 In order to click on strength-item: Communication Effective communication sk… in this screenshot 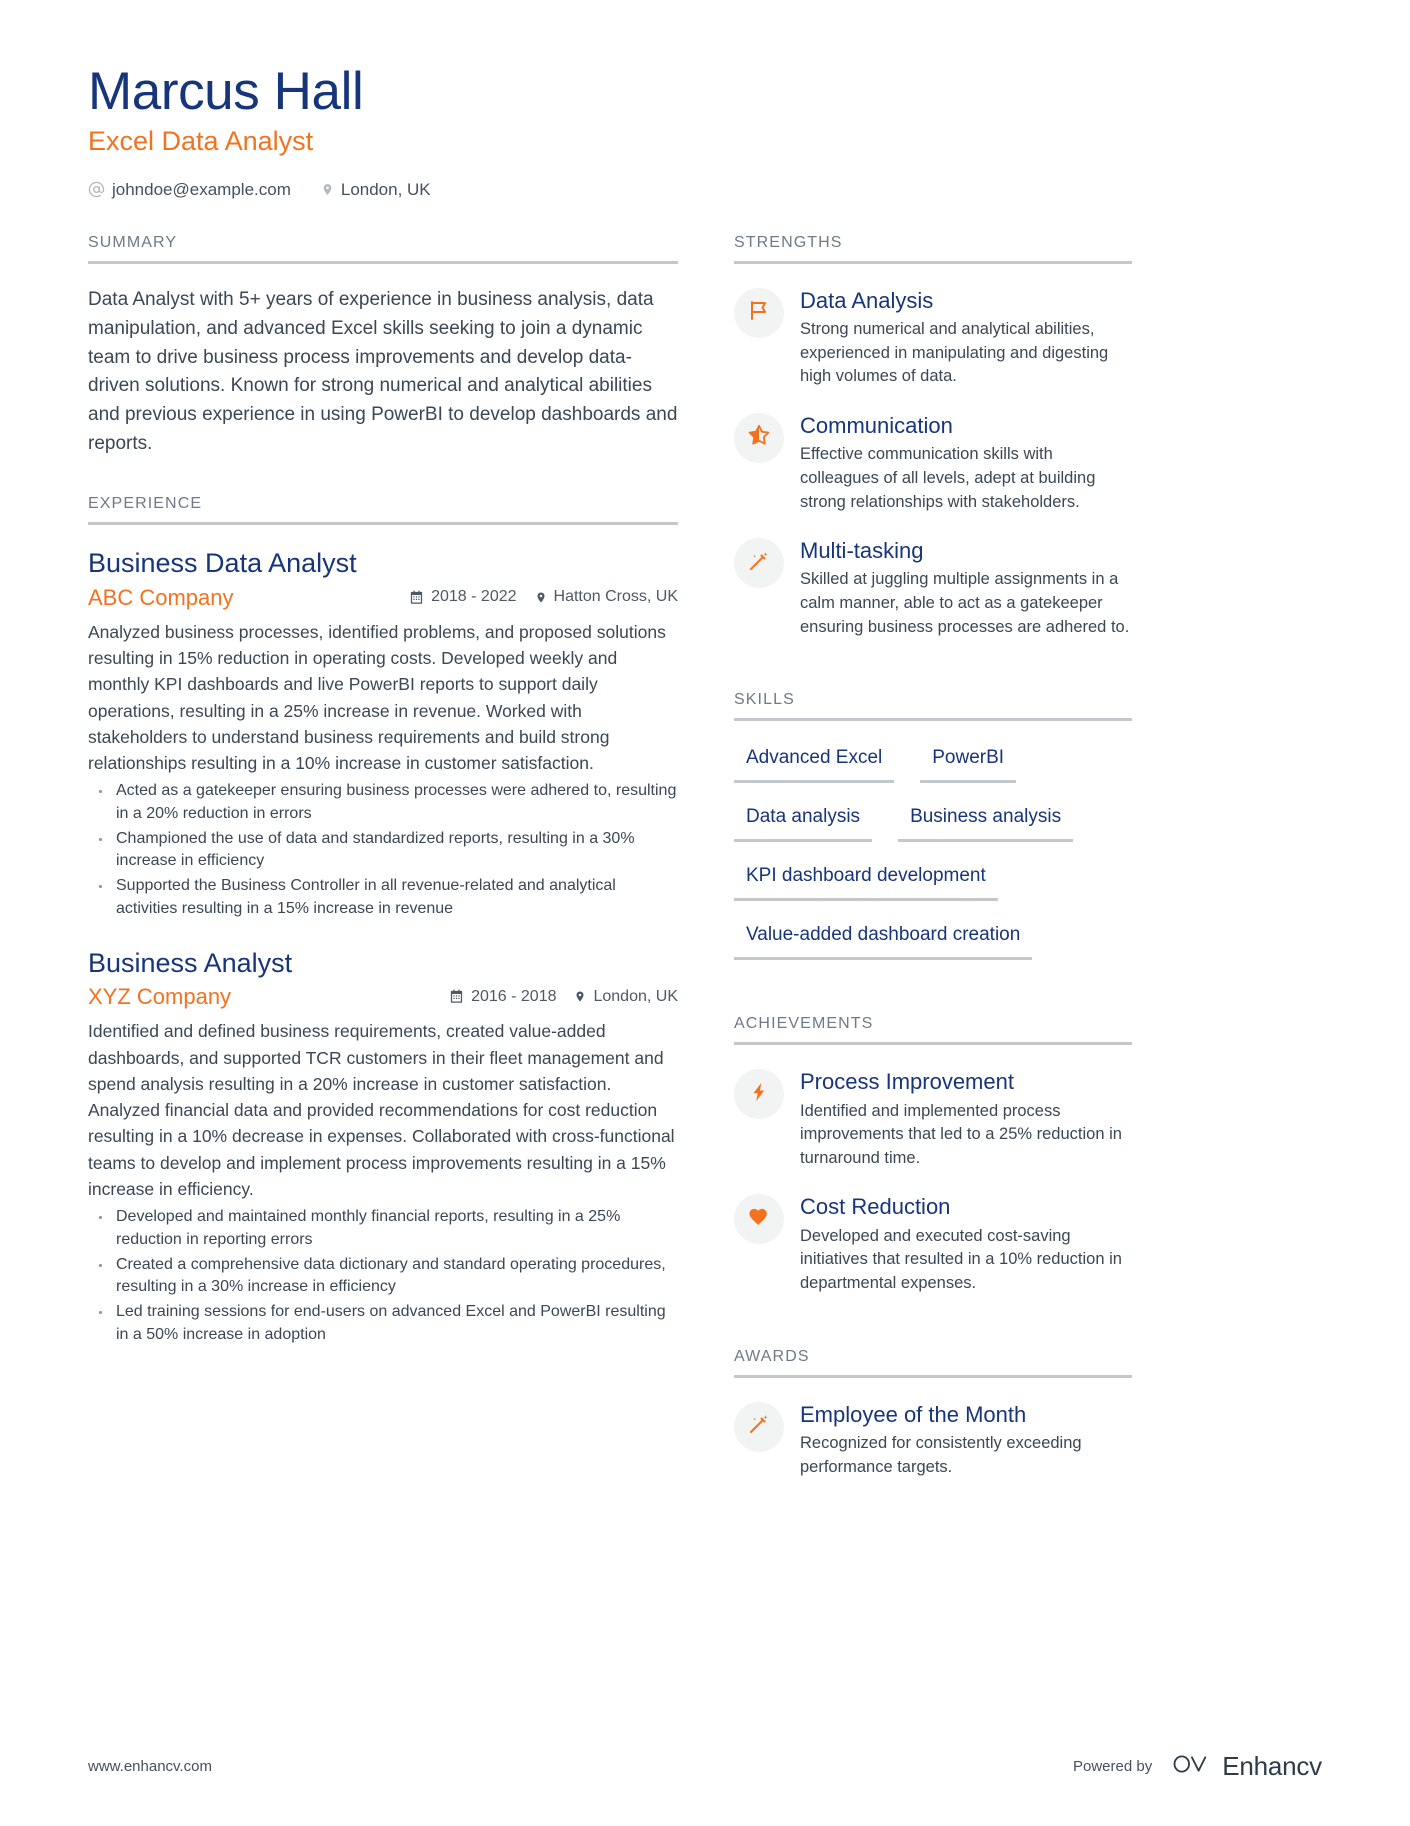, I will do `click(933, 462)`.